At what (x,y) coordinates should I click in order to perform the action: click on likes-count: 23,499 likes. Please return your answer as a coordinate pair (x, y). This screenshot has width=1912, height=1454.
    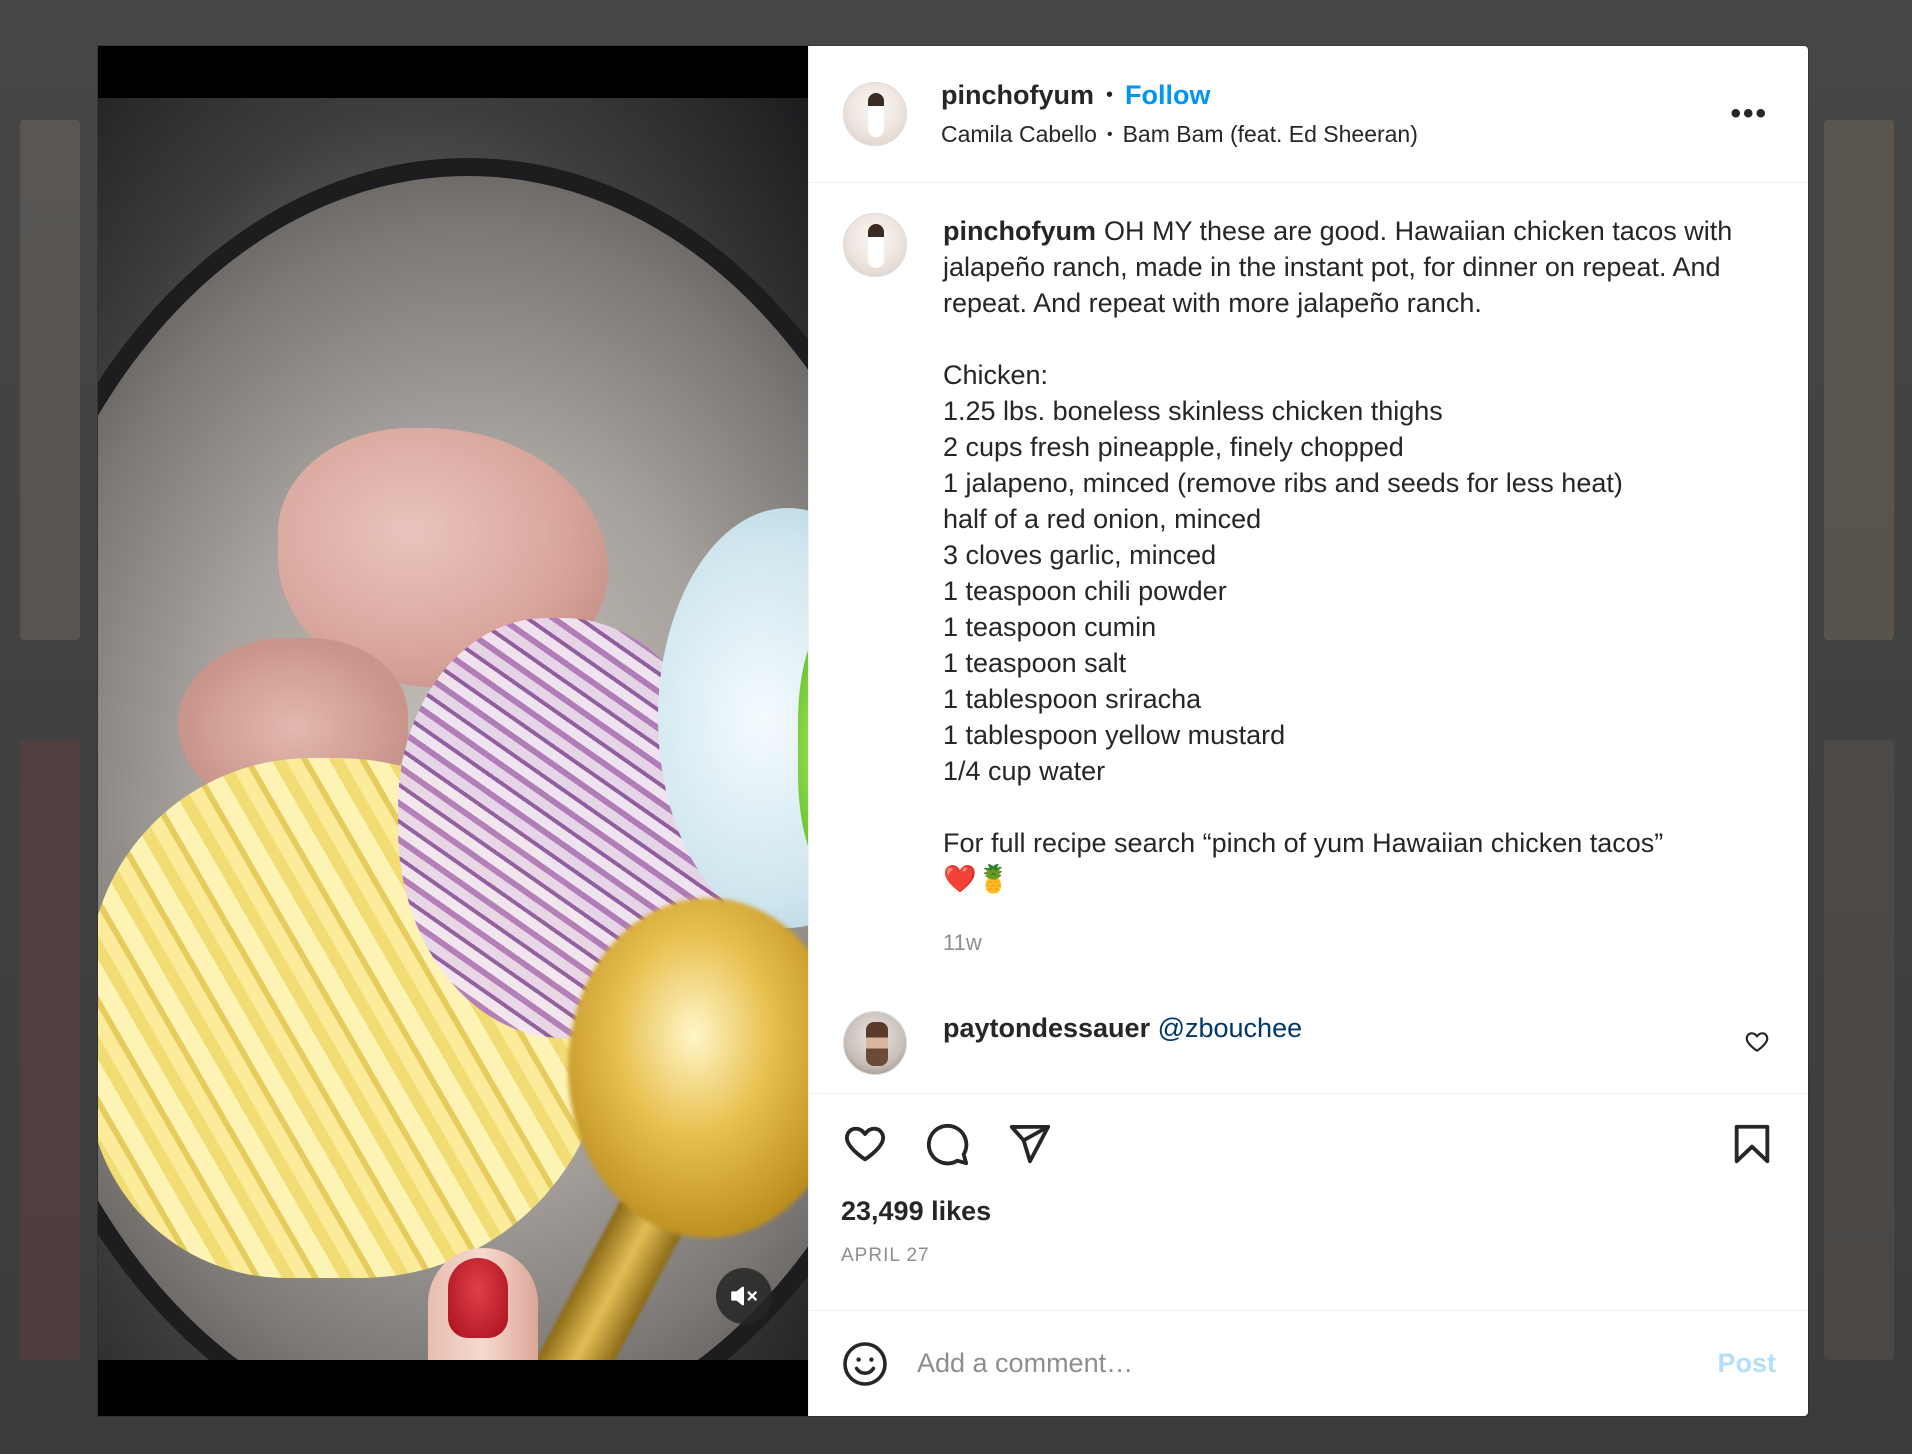
    Looking at the image, I should click on (1308, 1211).